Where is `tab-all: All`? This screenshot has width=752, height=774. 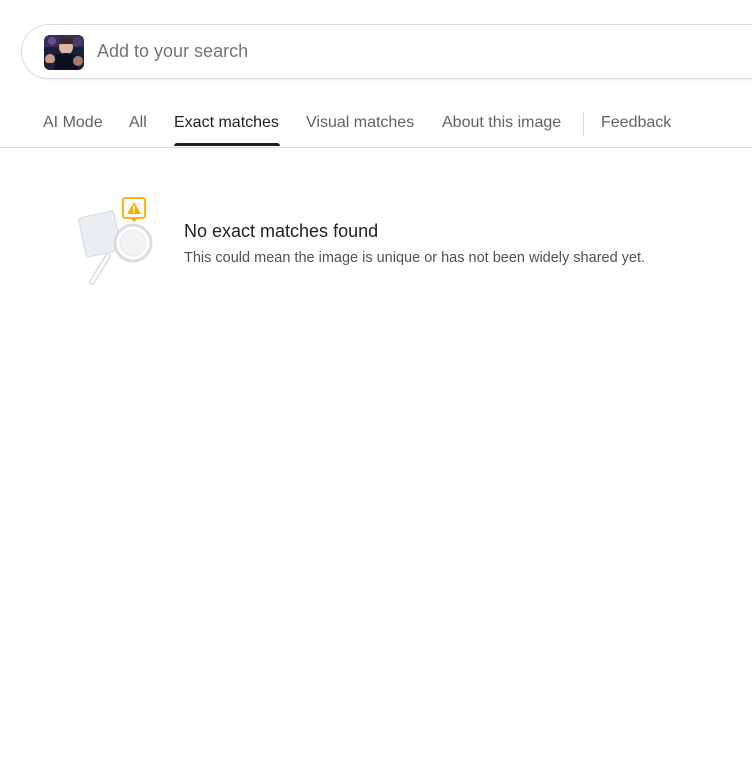
tab-all: All is located at coordinates (138, 123).